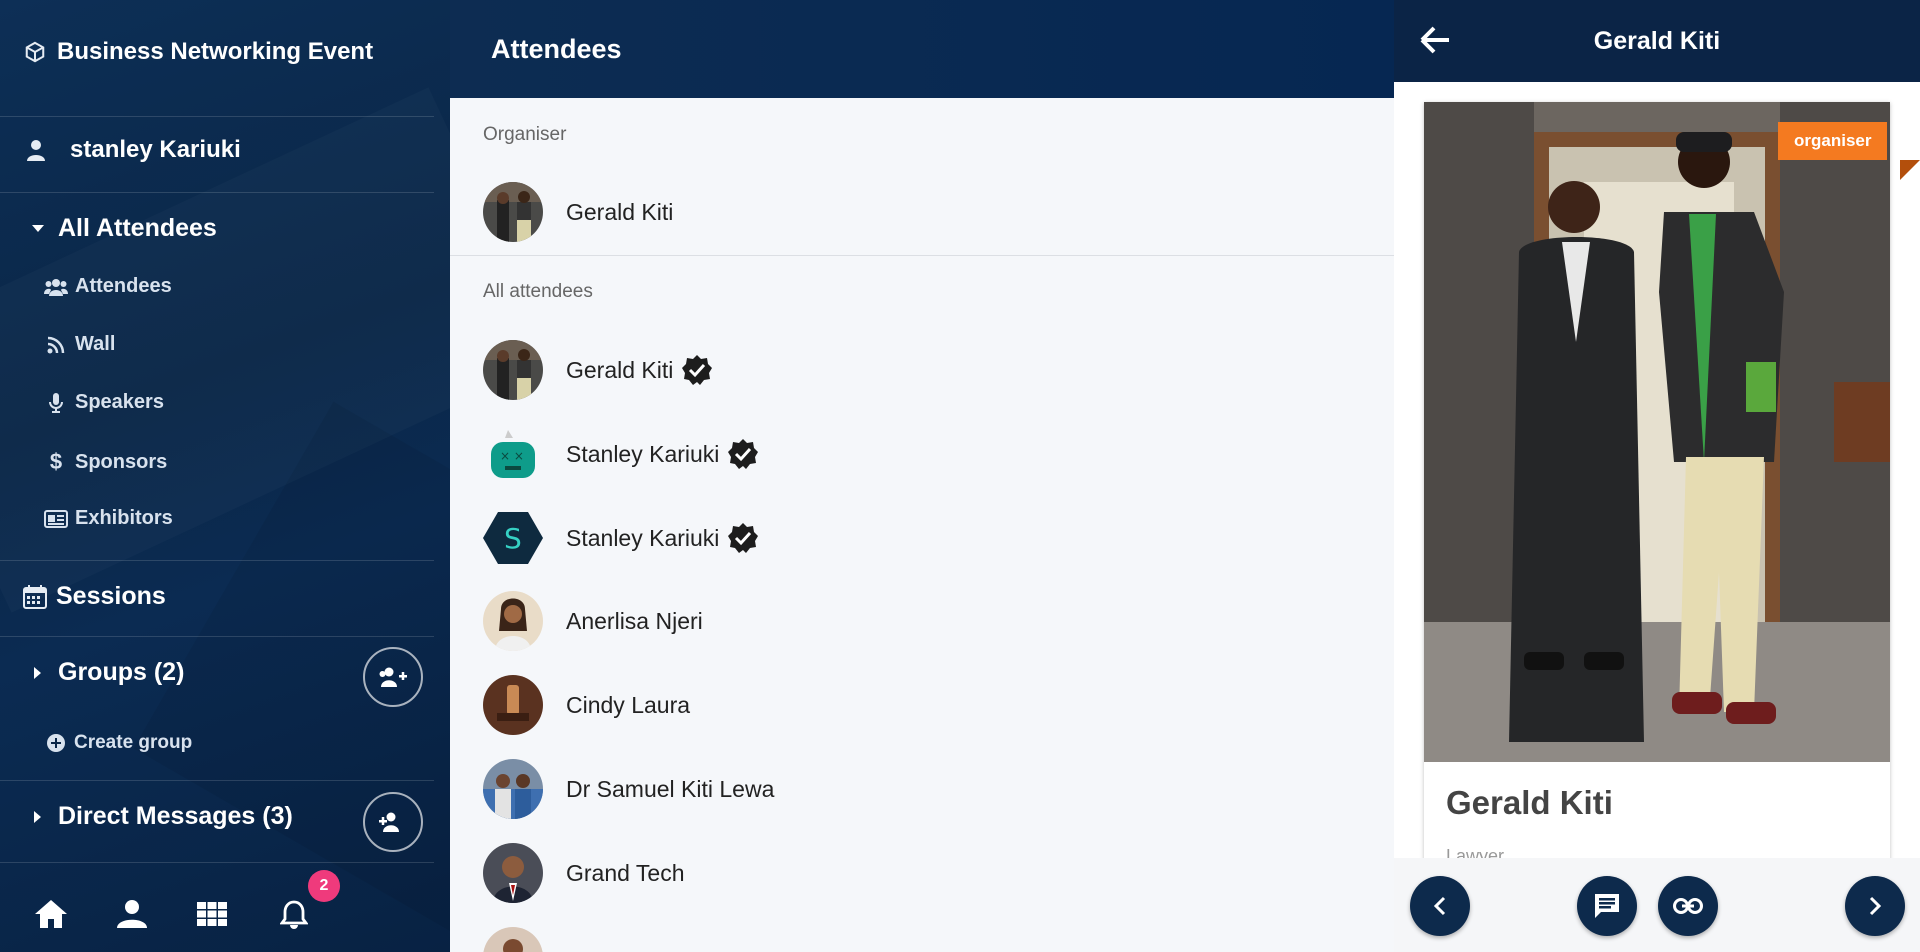  What do you see at coordinates (1833, 141) in the screenshot?
I see `organiser-badge: organiser` at bounding box center [1833, 141].